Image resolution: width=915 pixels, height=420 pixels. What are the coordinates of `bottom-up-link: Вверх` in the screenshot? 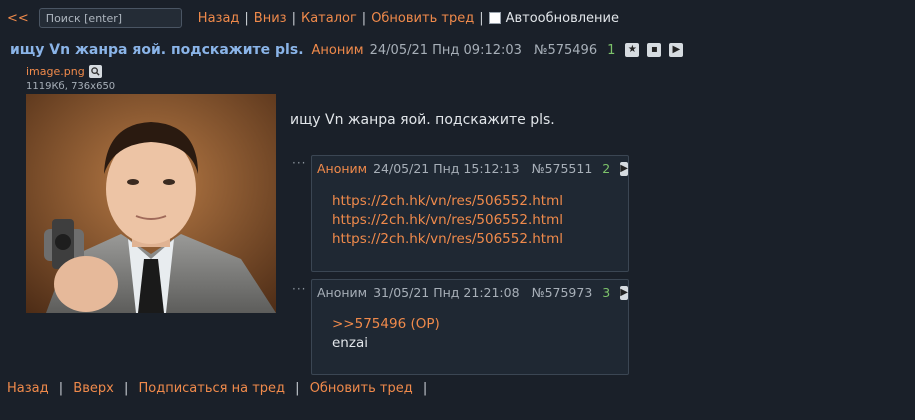 It's located at (93, 388).